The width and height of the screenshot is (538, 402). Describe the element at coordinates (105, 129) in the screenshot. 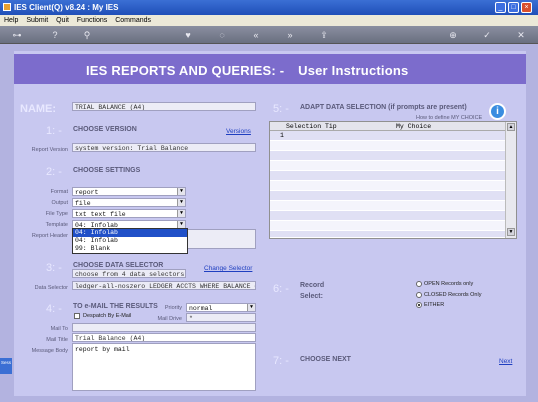

I see `step-1-title: CHOOSE VERSION` at that location.